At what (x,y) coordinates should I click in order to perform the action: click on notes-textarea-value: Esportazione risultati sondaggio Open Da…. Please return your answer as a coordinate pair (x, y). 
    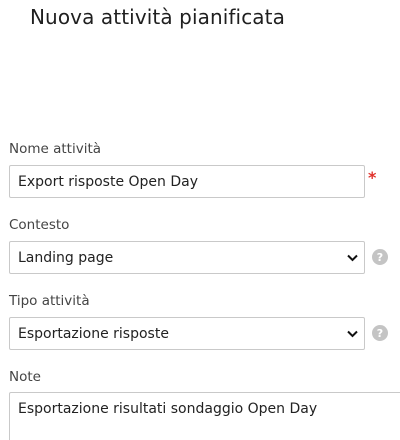
    Looking at the image, I should click on (168, 409).